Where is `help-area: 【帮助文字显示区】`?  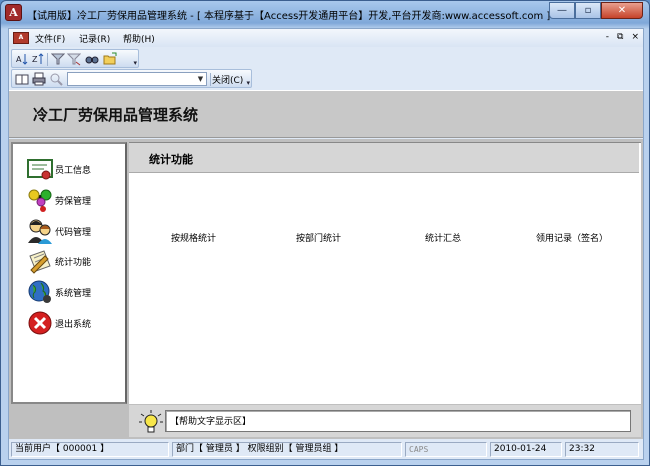
help-area: 【帮助文字显示区】 is located at coordinates (385, 421).